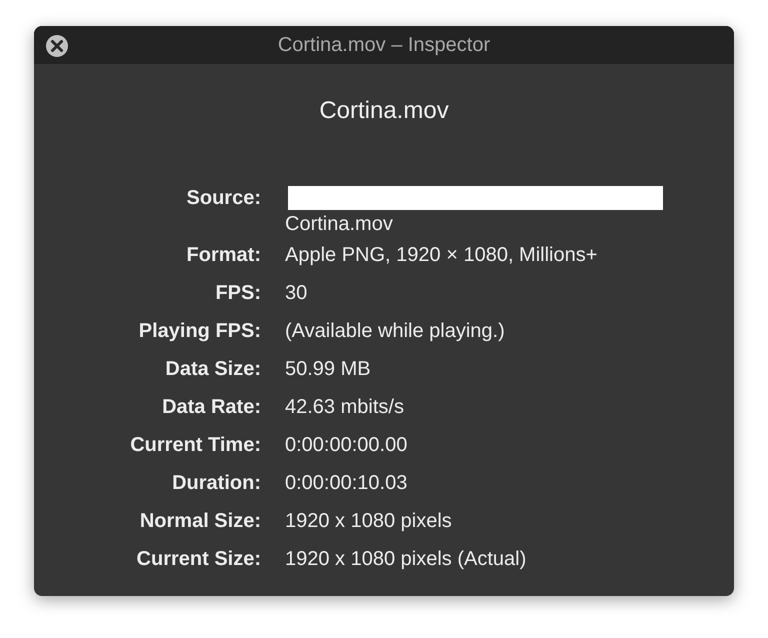 This screenshot has height=638, width=768. I want to click on window-title: Cortina.mov – Inspector, so click(384, 45).